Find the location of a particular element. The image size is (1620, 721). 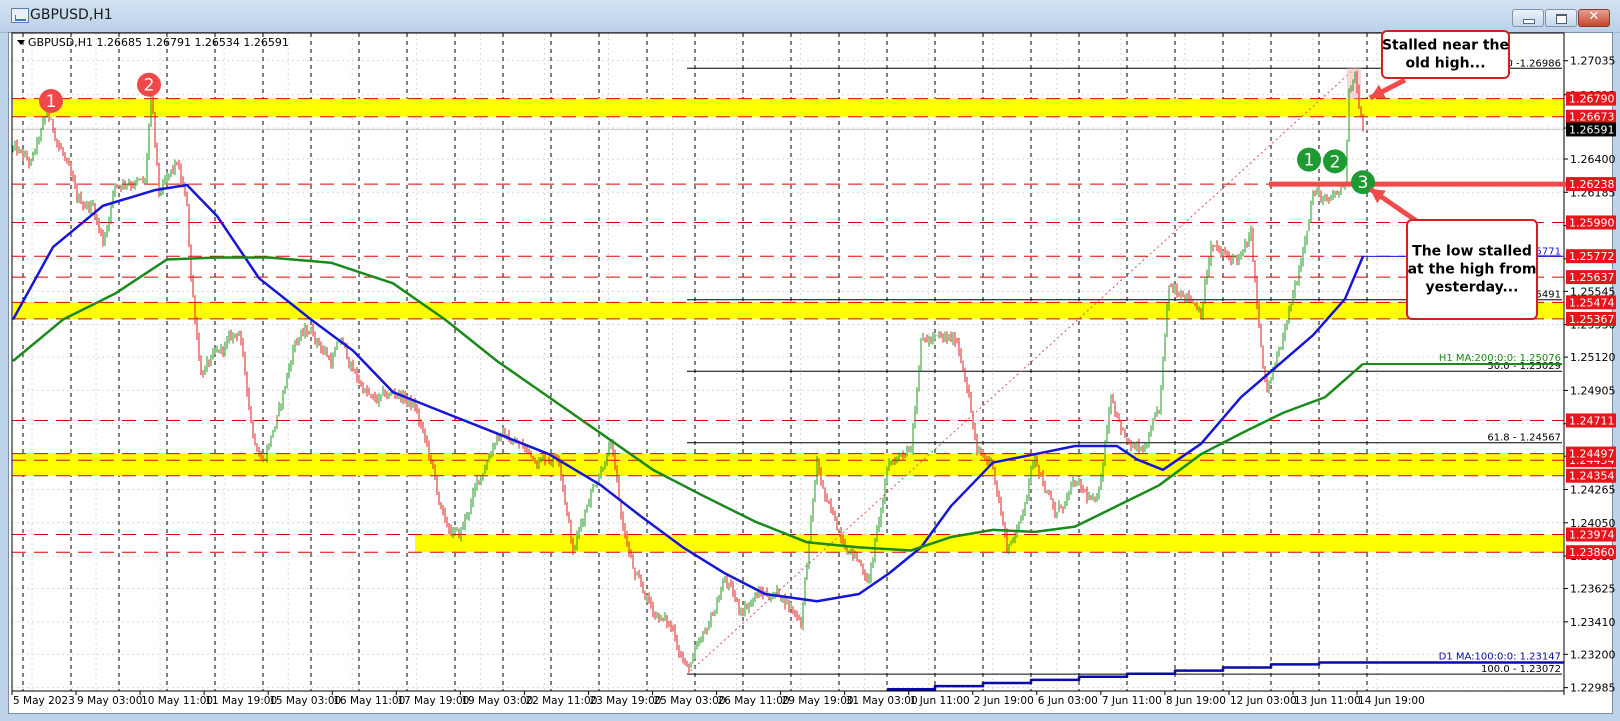

level-price-label: 1.25367 is located at coordinates (1592, 319).